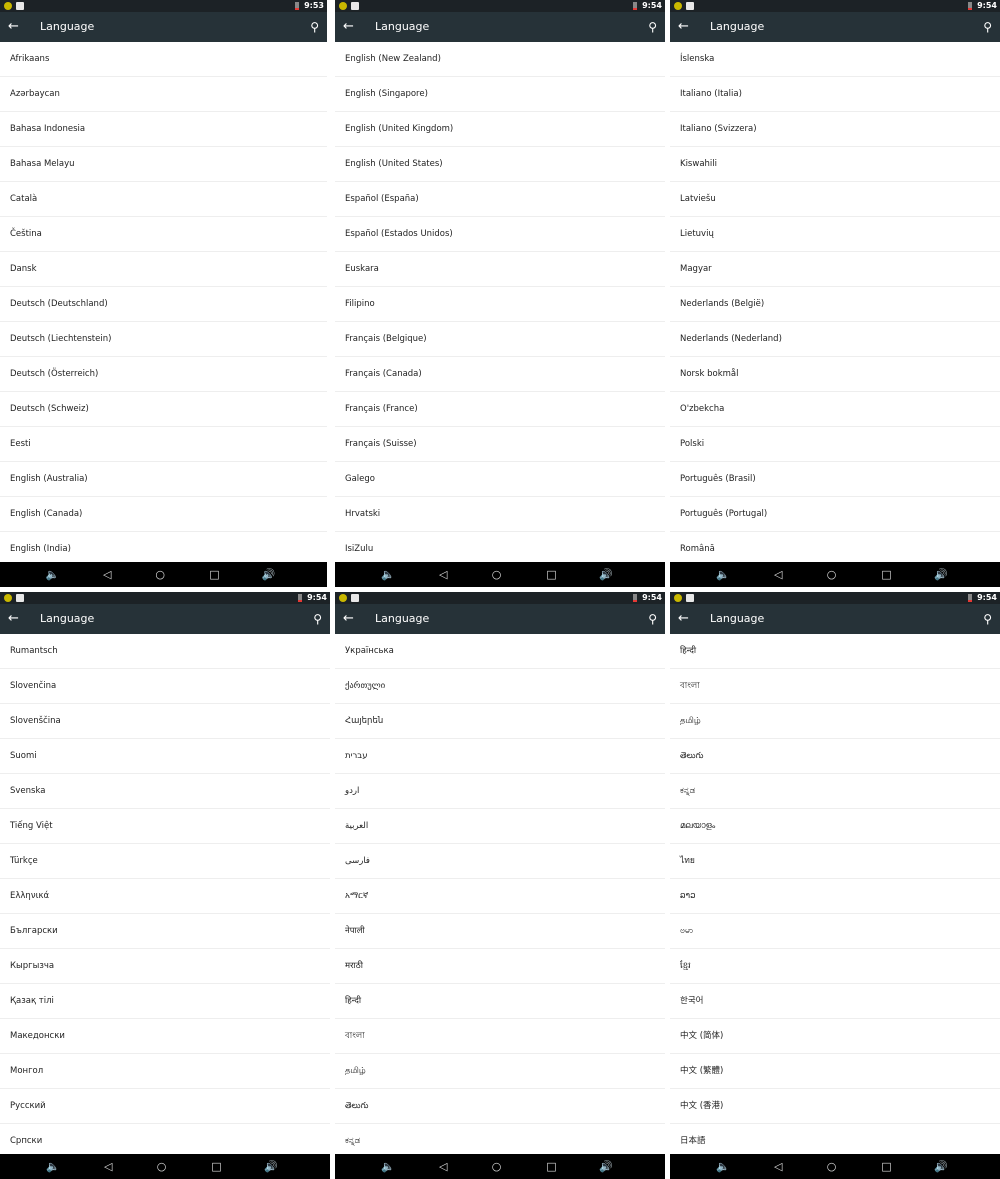 This screenshot has height=1179, width=1000. I want to click on language-item: ไทย, so click(835, 861).